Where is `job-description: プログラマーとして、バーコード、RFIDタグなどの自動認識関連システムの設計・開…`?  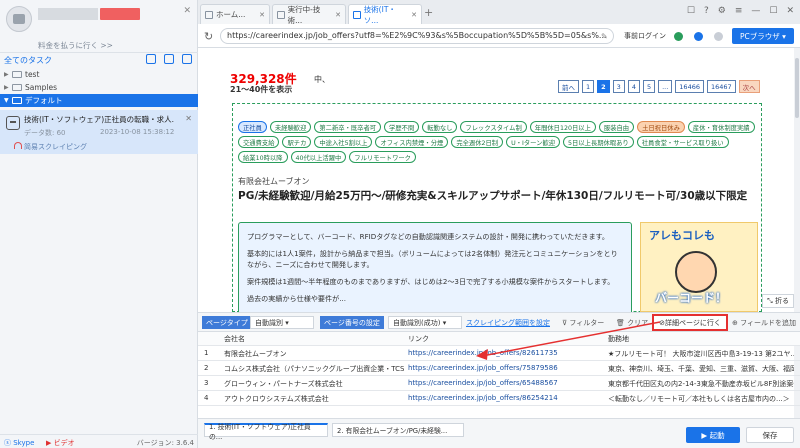
job-description: プログラマーとして、バーコード、RFIDタグなどの自動認識関連システムの設計・開… is located at coordinates (435, 267).